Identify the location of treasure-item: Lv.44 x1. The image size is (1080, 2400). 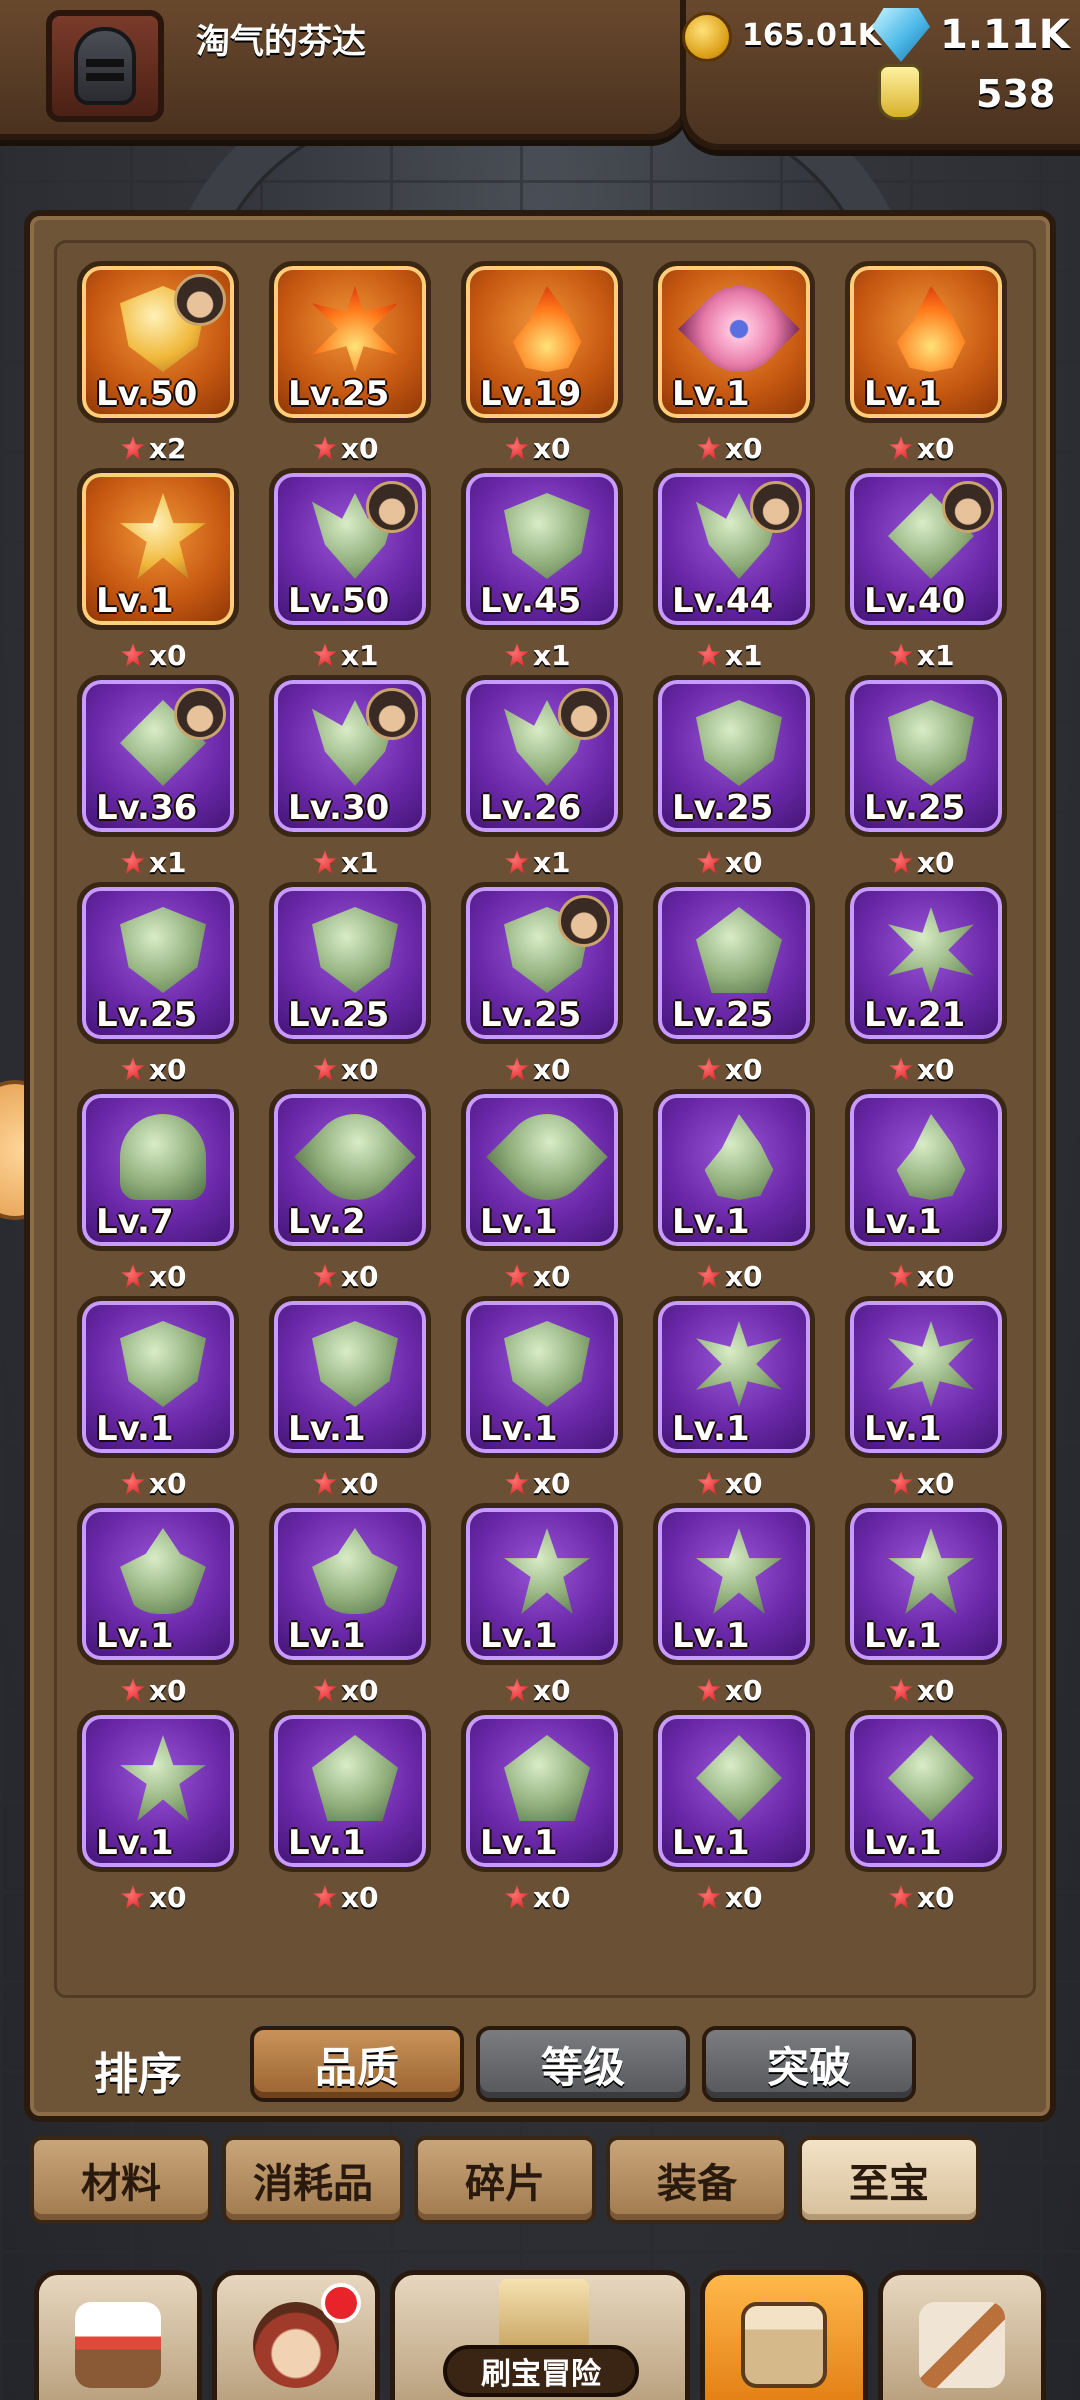
(734, 570).